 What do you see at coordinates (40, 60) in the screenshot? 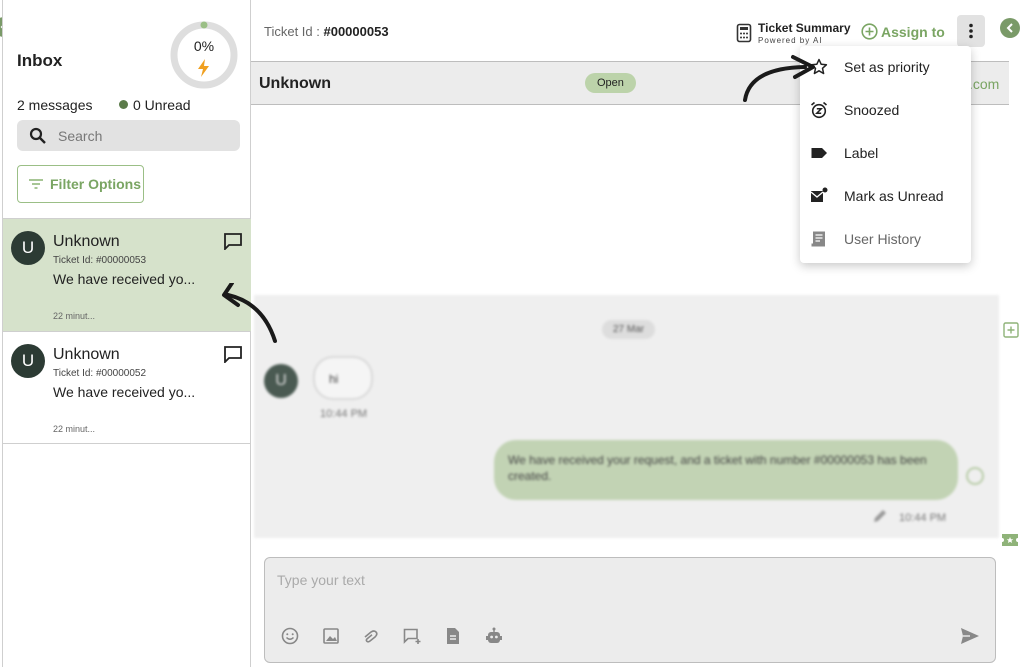
I see `inbox-title: Inbox` at bounding box center [40, 60].